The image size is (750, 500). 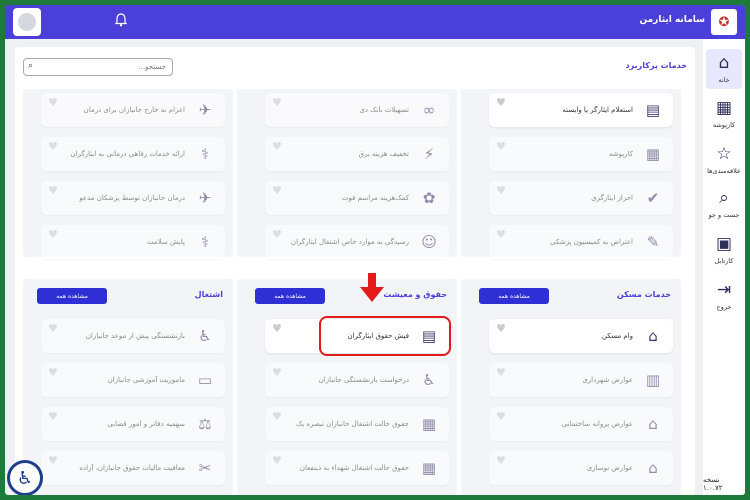 I want to click on service-card: ⌂ عوارض نوسازی ♥, so click(x=581, y=468).